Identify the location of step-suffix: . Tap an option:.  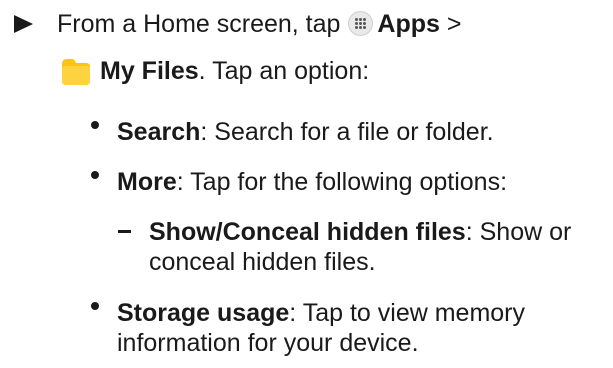
(284, 71).